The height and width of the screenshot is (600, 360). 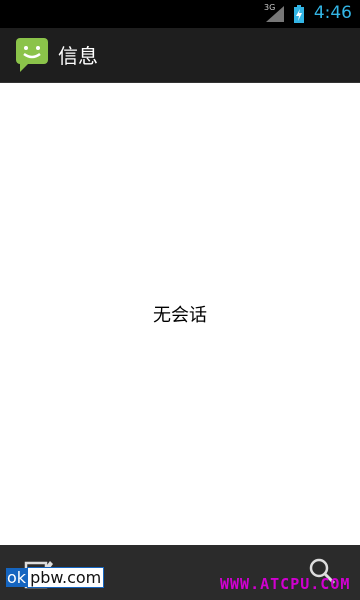 I want to click on status-bar: 3G 4:46, so click(x=180, y=14).